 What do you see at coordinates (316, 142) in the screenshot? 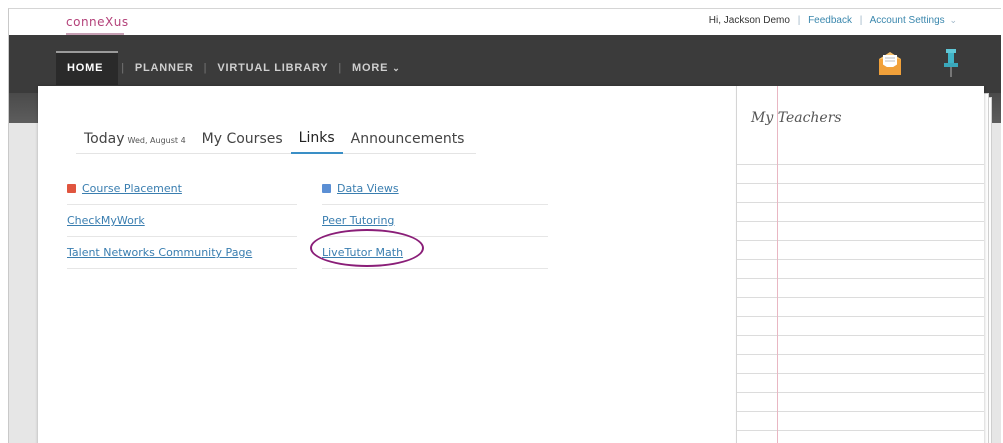
I see `tab-links: Links` at bounding box center [316, 142].